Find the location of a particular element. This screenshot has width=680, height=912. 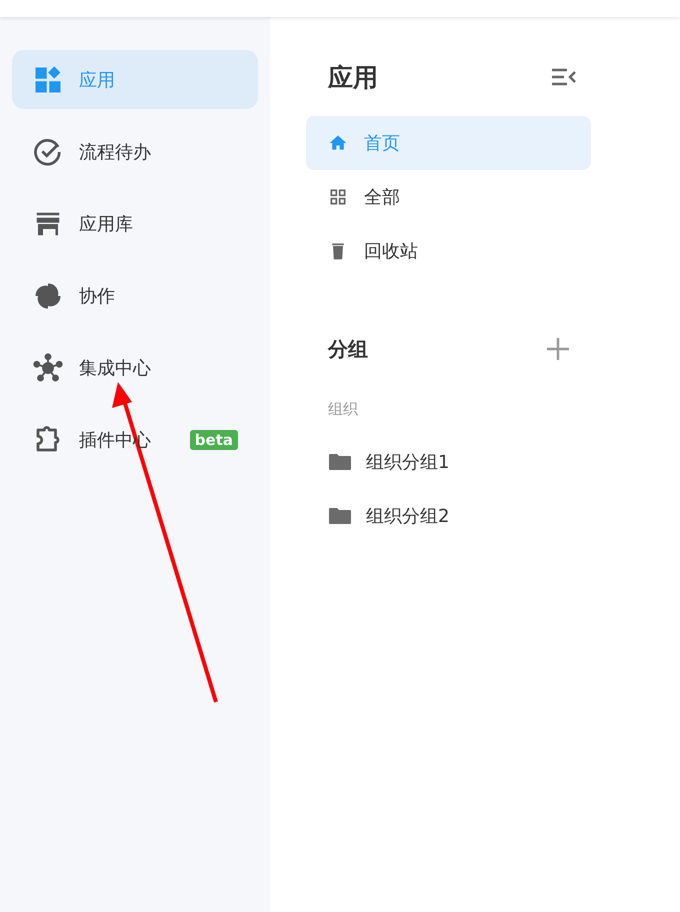

section-label: 组织 is located at coordinates (343, 409).